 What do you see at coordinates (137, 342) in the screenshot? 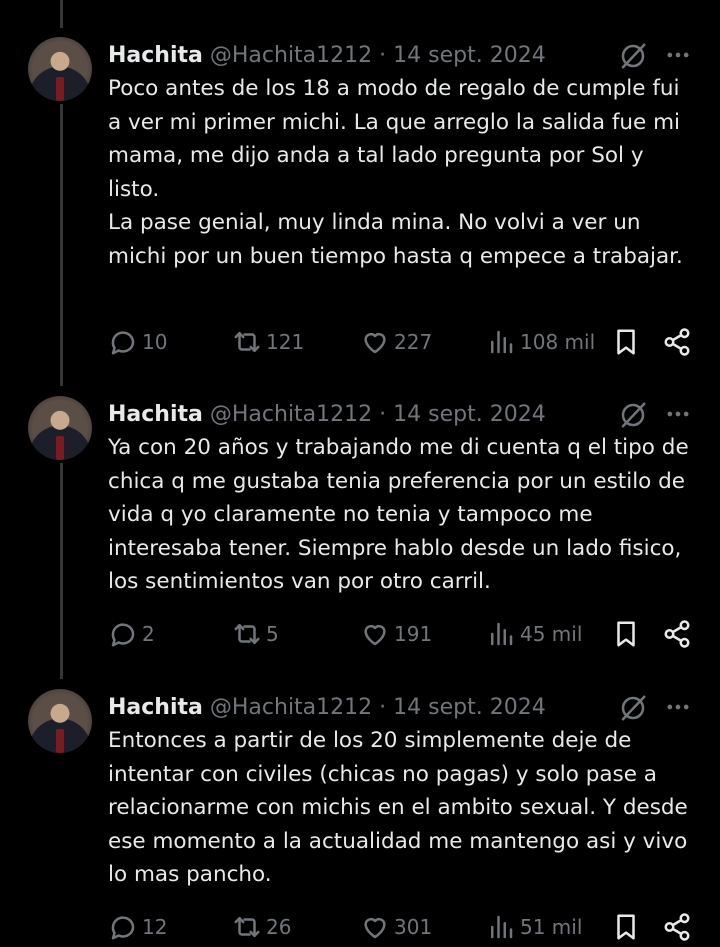
I see `reply-button: 10` at bounding box center [137, 342].